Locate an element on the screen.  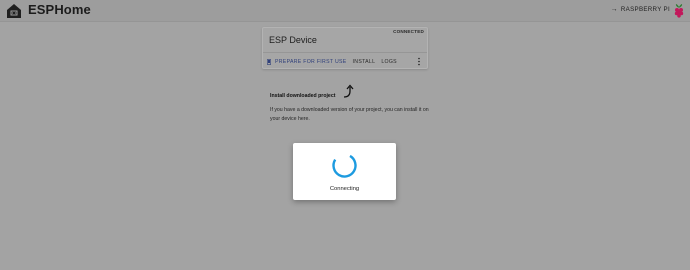
phone-icon is located at coordinates (269, 61).